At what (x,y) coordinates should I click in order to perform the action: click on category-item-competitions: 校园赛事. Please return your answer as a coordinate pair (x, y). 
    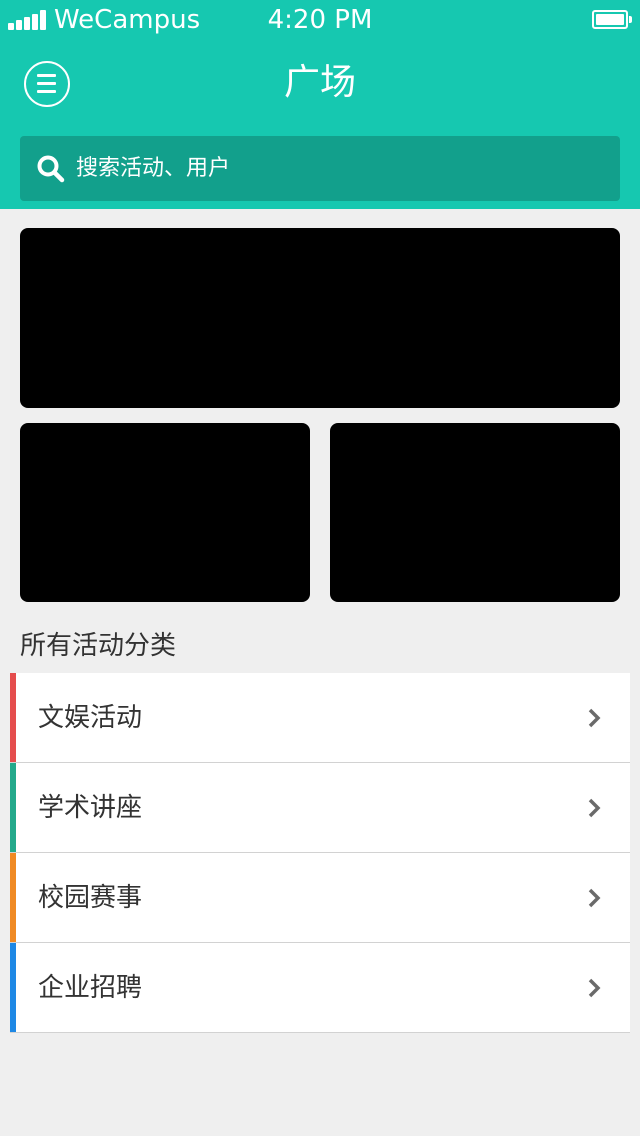
    Looking at the image, I should click on (320, 898).